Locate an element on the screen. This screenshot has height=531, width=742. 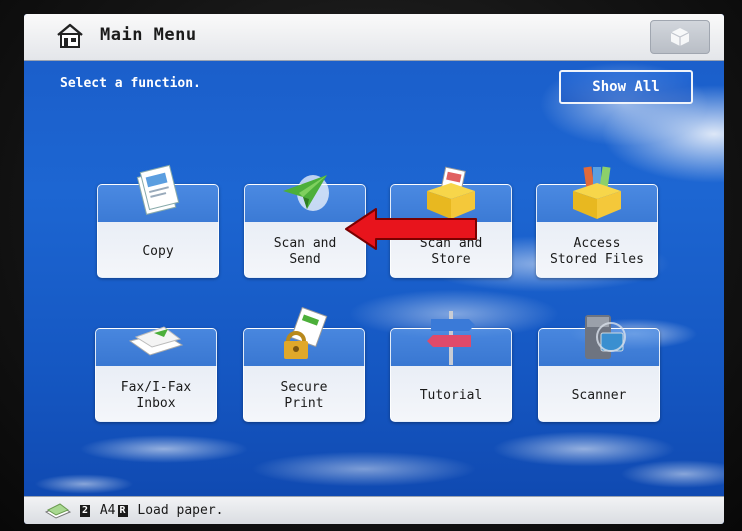
tile-label: Tutorial is located at coordinates (451, 395).